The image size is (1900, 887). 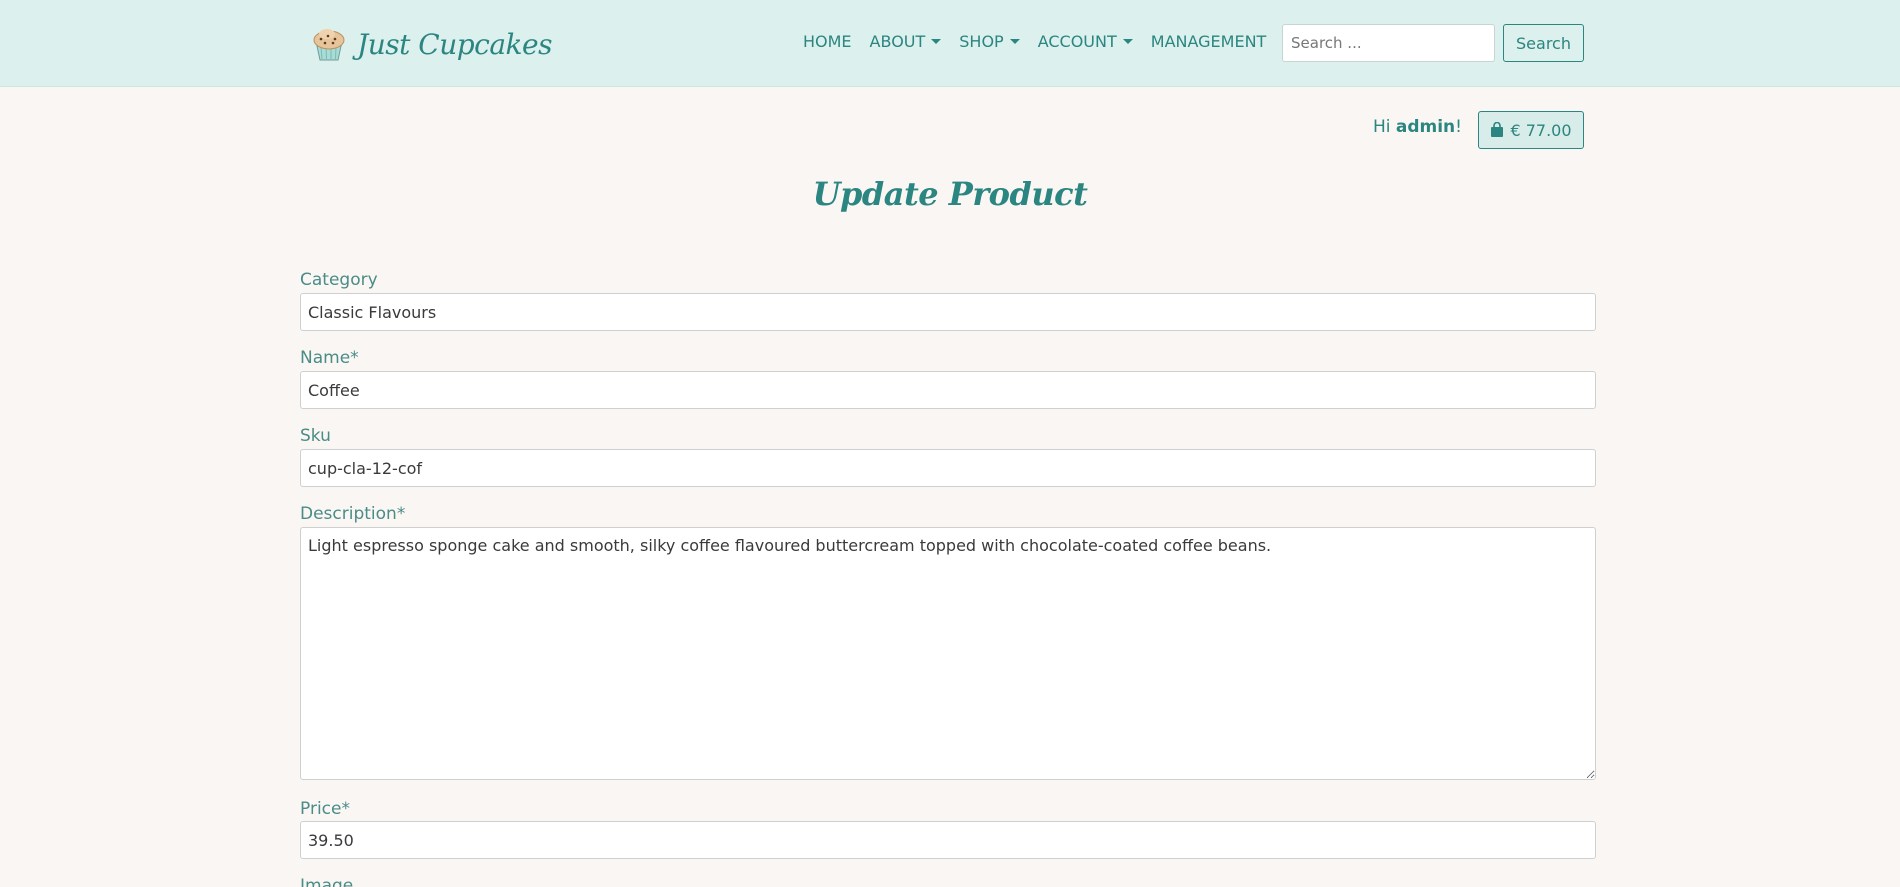 I want to click on brand-link: Just Cupcakes, so click(x=430, y=44).